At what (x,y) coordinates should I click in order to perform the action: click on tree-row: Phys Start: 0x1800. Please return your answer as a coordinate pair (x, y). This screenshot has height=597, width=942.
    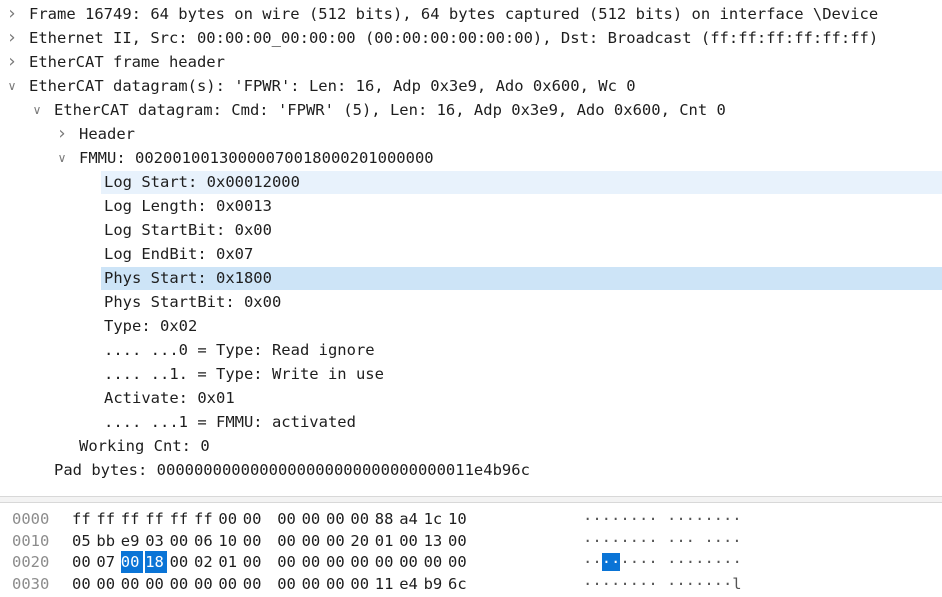
    Looking at the image, I should click on (471, 278).